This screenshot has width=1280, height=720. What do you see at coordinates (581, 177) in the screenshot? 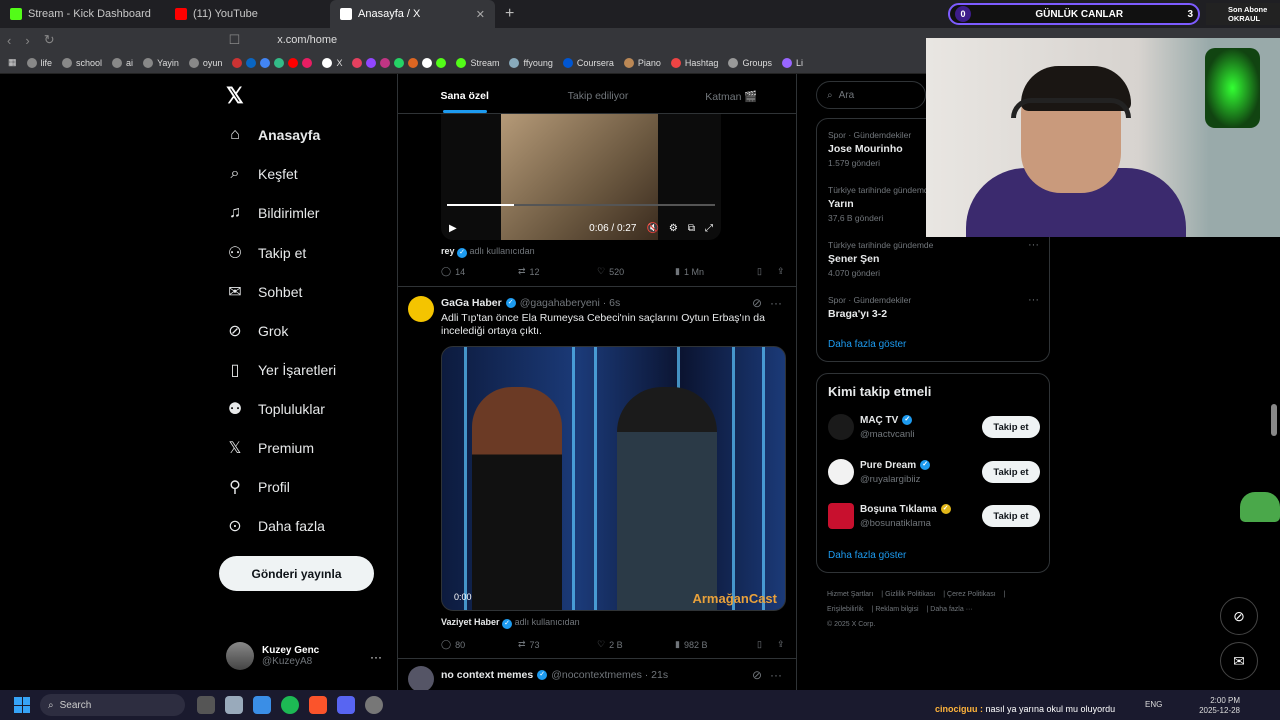
I see `video-player: ▶ 0:06 / 0:27 🔇 ⚙ ⧉ ⤢` at bounding box center [581, 177].